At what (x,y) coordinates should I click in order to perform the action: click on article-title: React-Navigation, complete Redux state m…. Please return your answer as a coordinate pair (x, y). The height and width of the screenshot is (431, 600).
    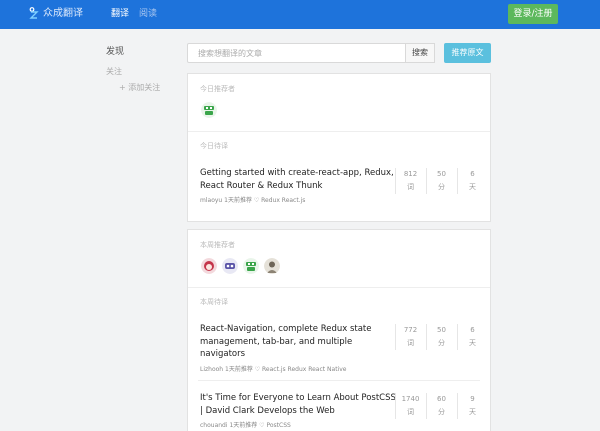
    Looking at the image, I should click on (298, 342).